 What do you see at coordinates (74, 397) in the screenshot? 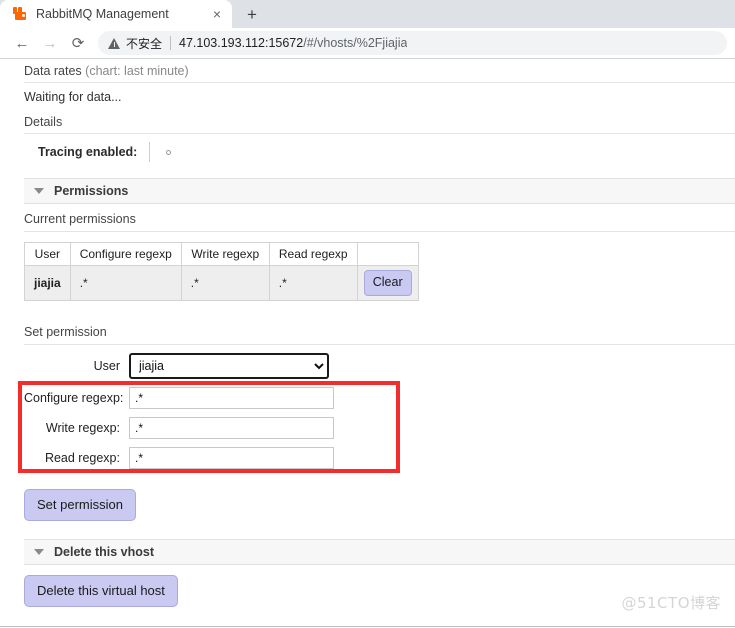
I see `configure-regexp-label: Configure regexp:` at bounding box center [74, 397].